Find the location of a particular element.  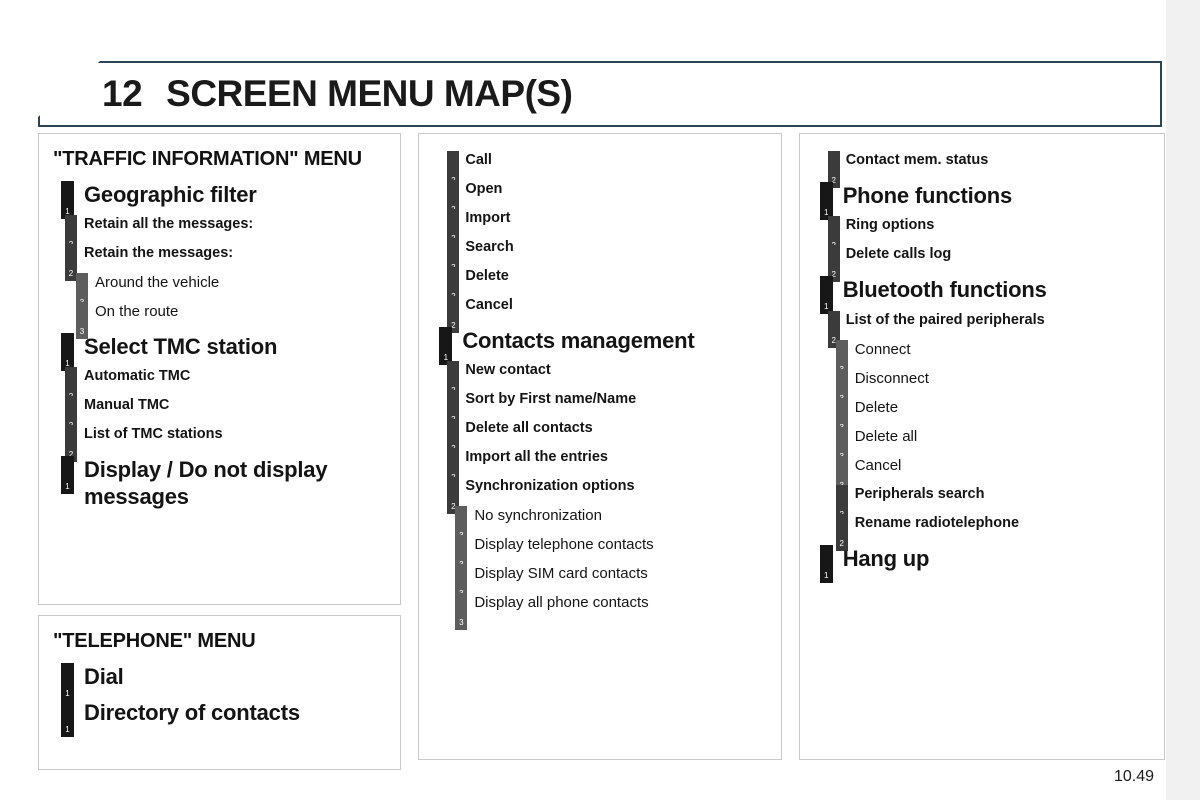

menu-item-no-synchronization: 3 No synchronization is located at coordinates (599, 525).